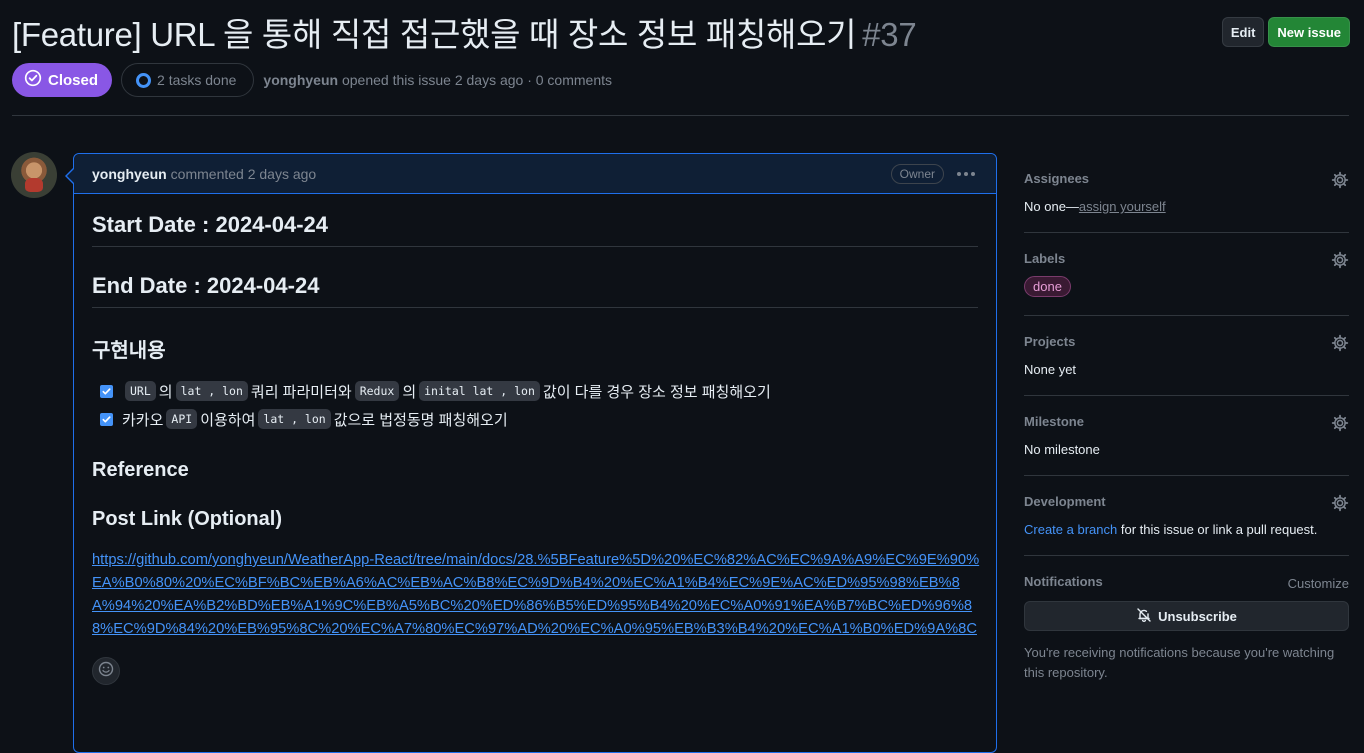  What do you see at coordinates (1318, 583) in the screenshot?
I see `customize-link: Customize` at bounding box center [1318, 583].